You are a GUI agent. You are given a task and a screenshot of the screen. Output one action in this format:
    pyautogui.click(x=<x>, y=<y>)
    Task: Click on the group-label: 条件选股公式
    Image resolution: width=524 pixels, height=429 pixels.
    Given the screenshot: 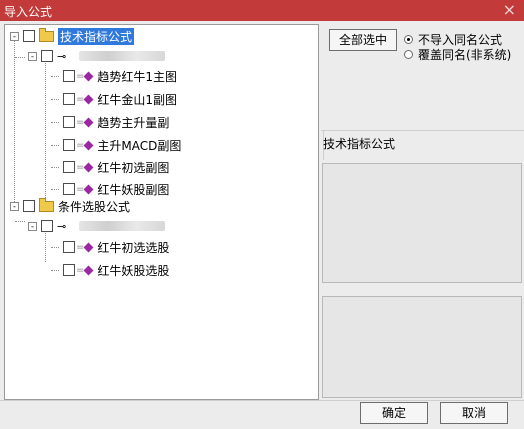 What is the action you would take?
    pyautogui.click(x=94, y=206)
    